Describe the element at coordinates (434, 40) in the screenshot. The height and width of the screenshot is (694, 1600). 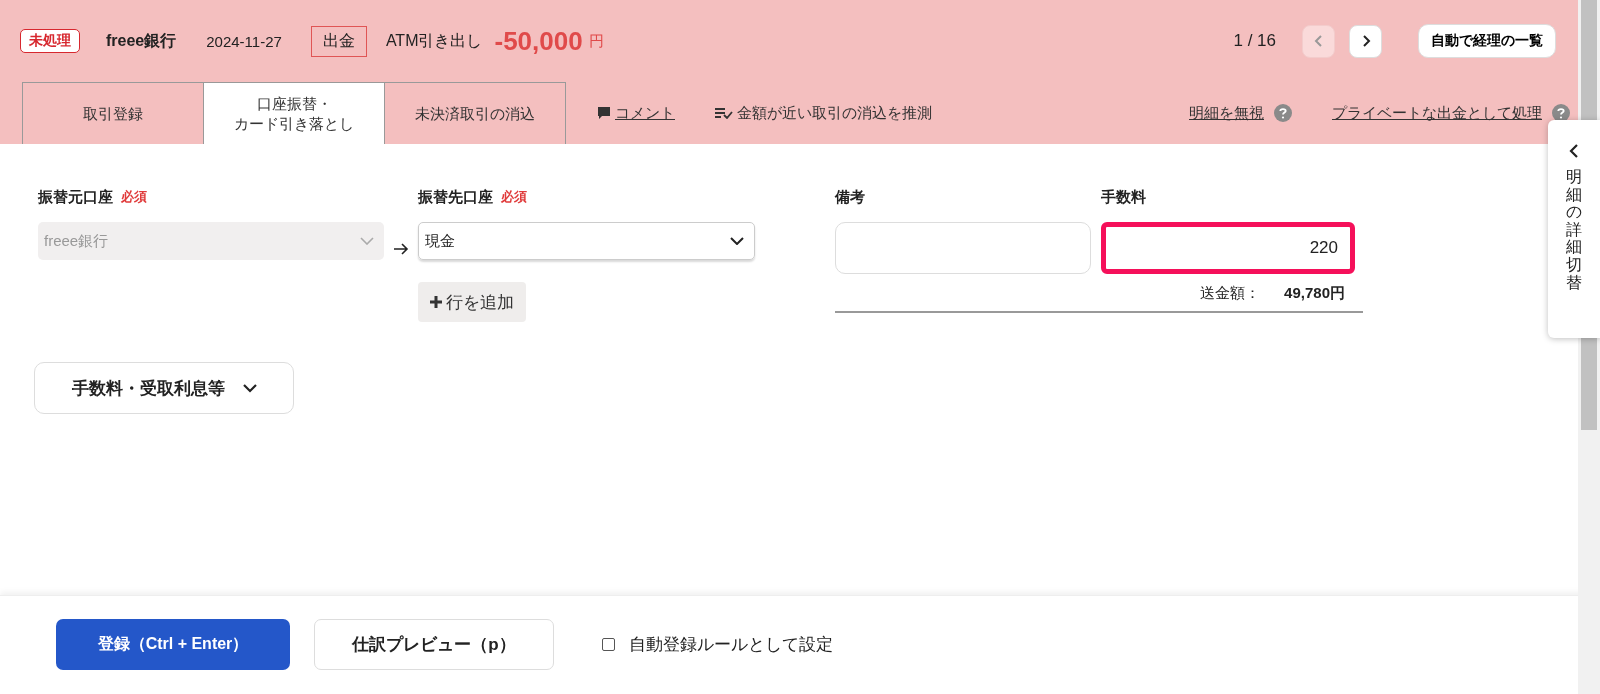
I see `description-text: ATM引き出し` at that location.